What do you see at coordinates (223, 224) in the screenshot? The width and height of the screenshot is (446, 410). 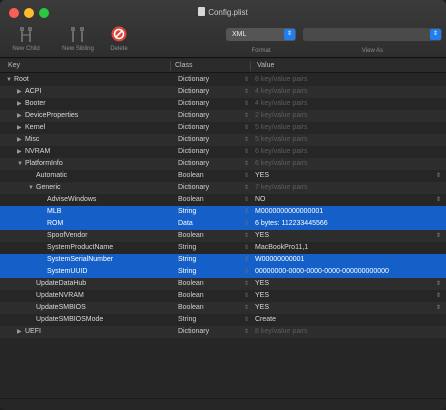 I see `outline-row: ROM Data ⇕ 6 bytes: 112233445566` at bounding box center [223, 224].